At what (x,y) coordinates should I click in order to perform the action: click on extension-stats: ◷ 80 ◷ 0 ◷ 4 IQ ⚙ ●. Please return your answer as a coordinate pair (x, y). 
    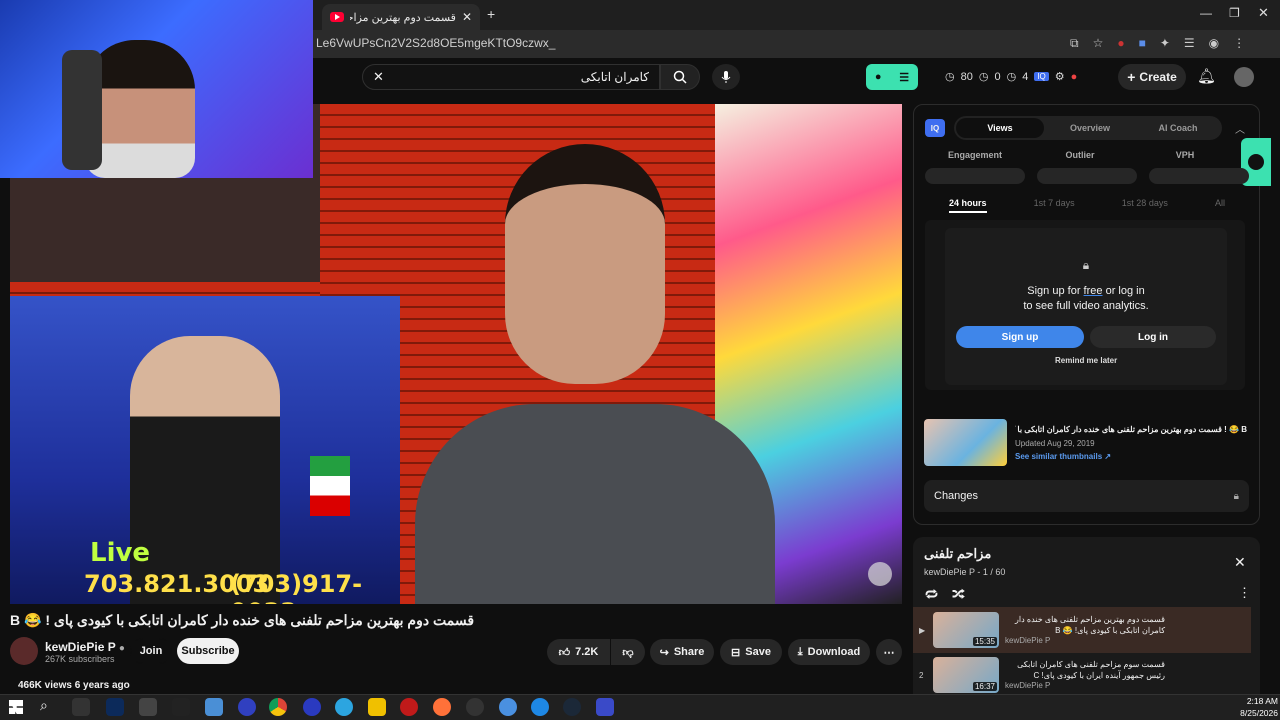
    Looking at the image, I should click on (1011, 77).